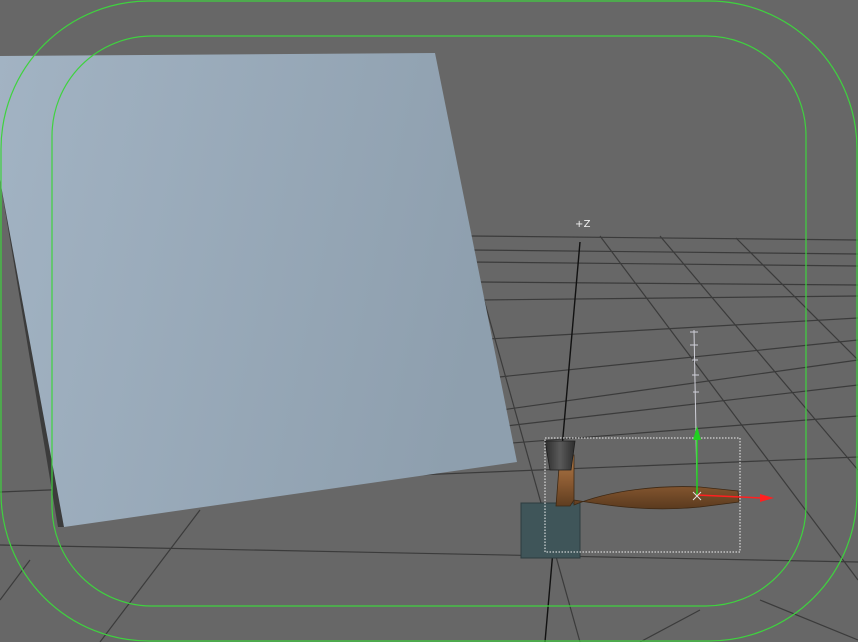 Image resolution: width=858 pixels, height=642 pixels. I want to click on axis-label-z: +Z, so click(583, 224).